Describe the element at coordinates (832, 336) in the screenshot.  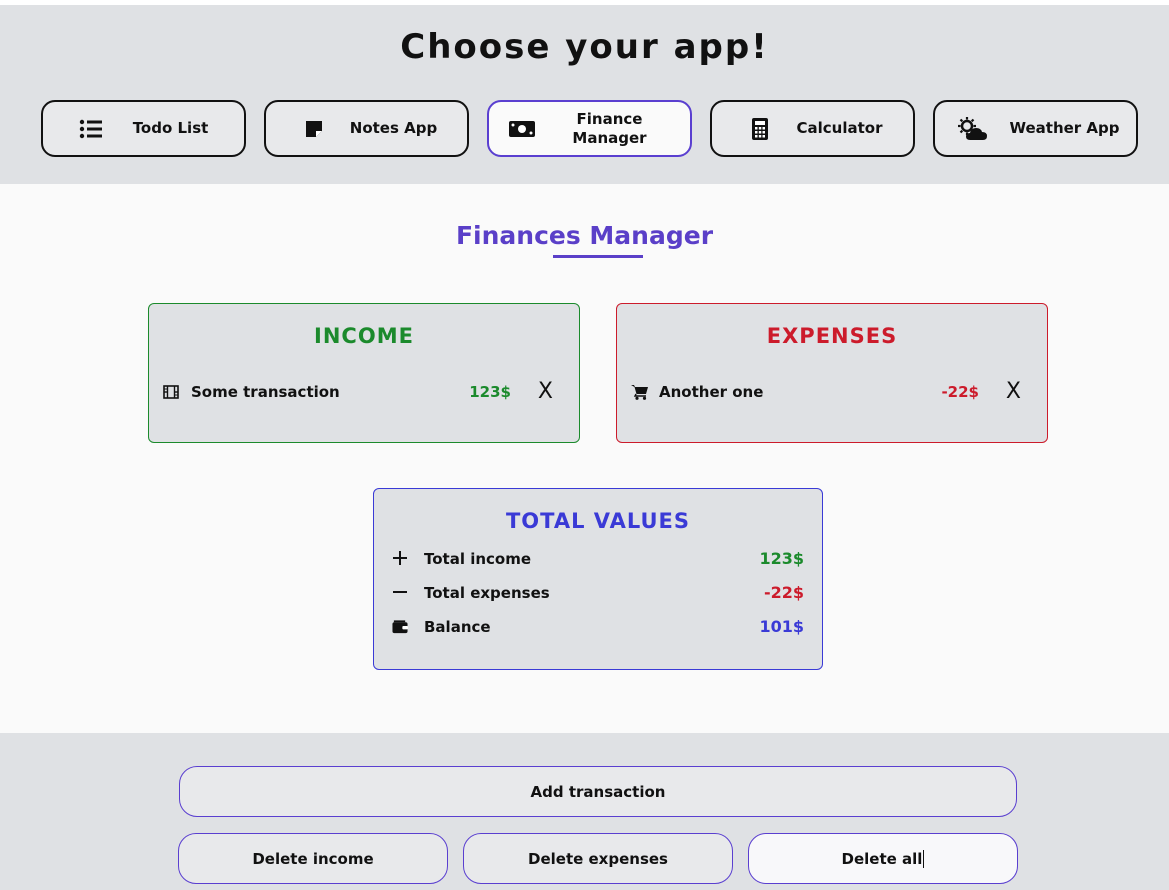
I see `expenses-title: EXPENSES` at that location.